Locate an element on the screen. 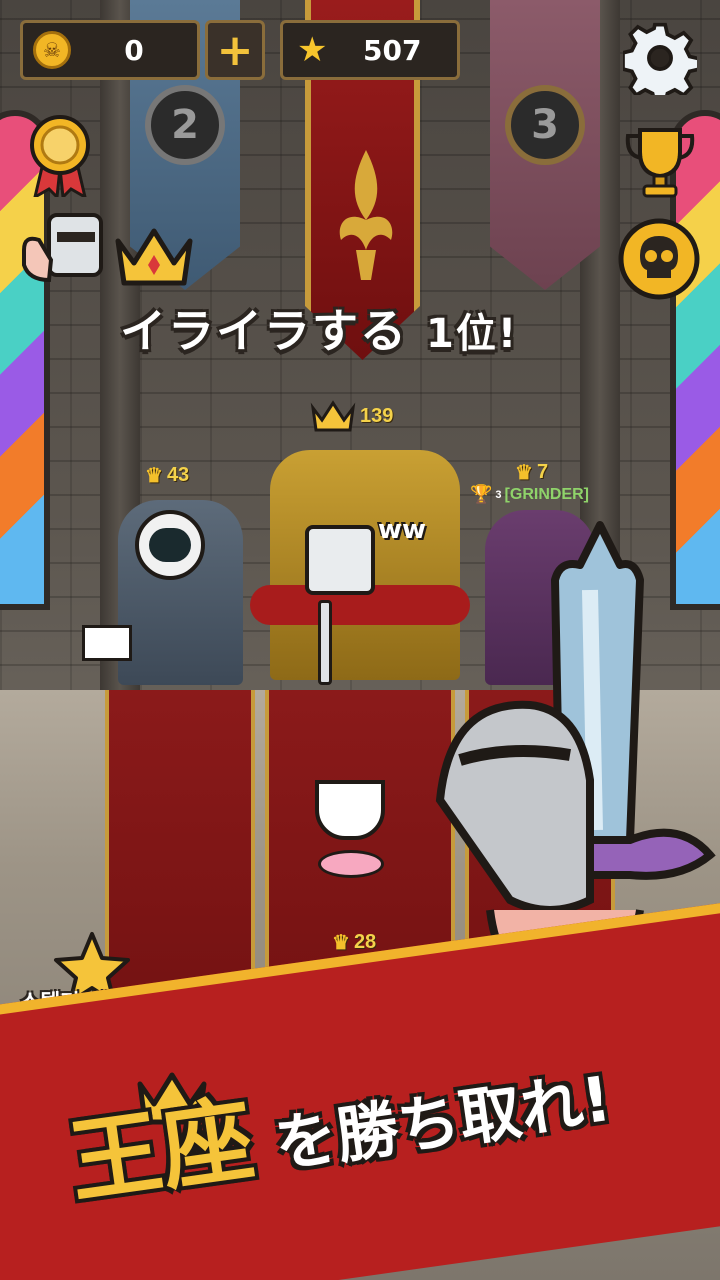 The width and height of the screenshot is (720, 1280). cup-character is located at coordinates (350, 810).